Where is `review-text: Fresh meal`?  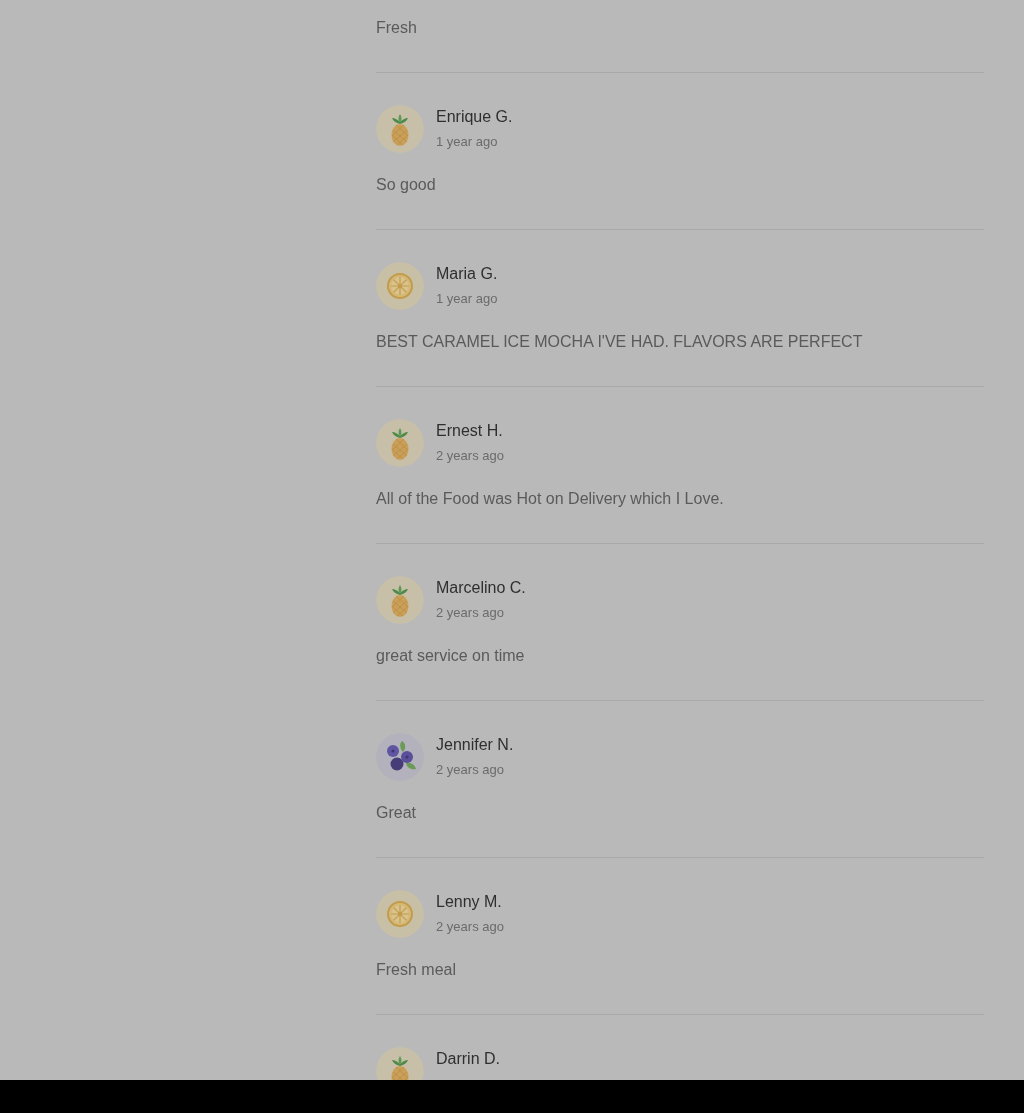 review-text: Fresh meal is located at coordinates (416, 970).